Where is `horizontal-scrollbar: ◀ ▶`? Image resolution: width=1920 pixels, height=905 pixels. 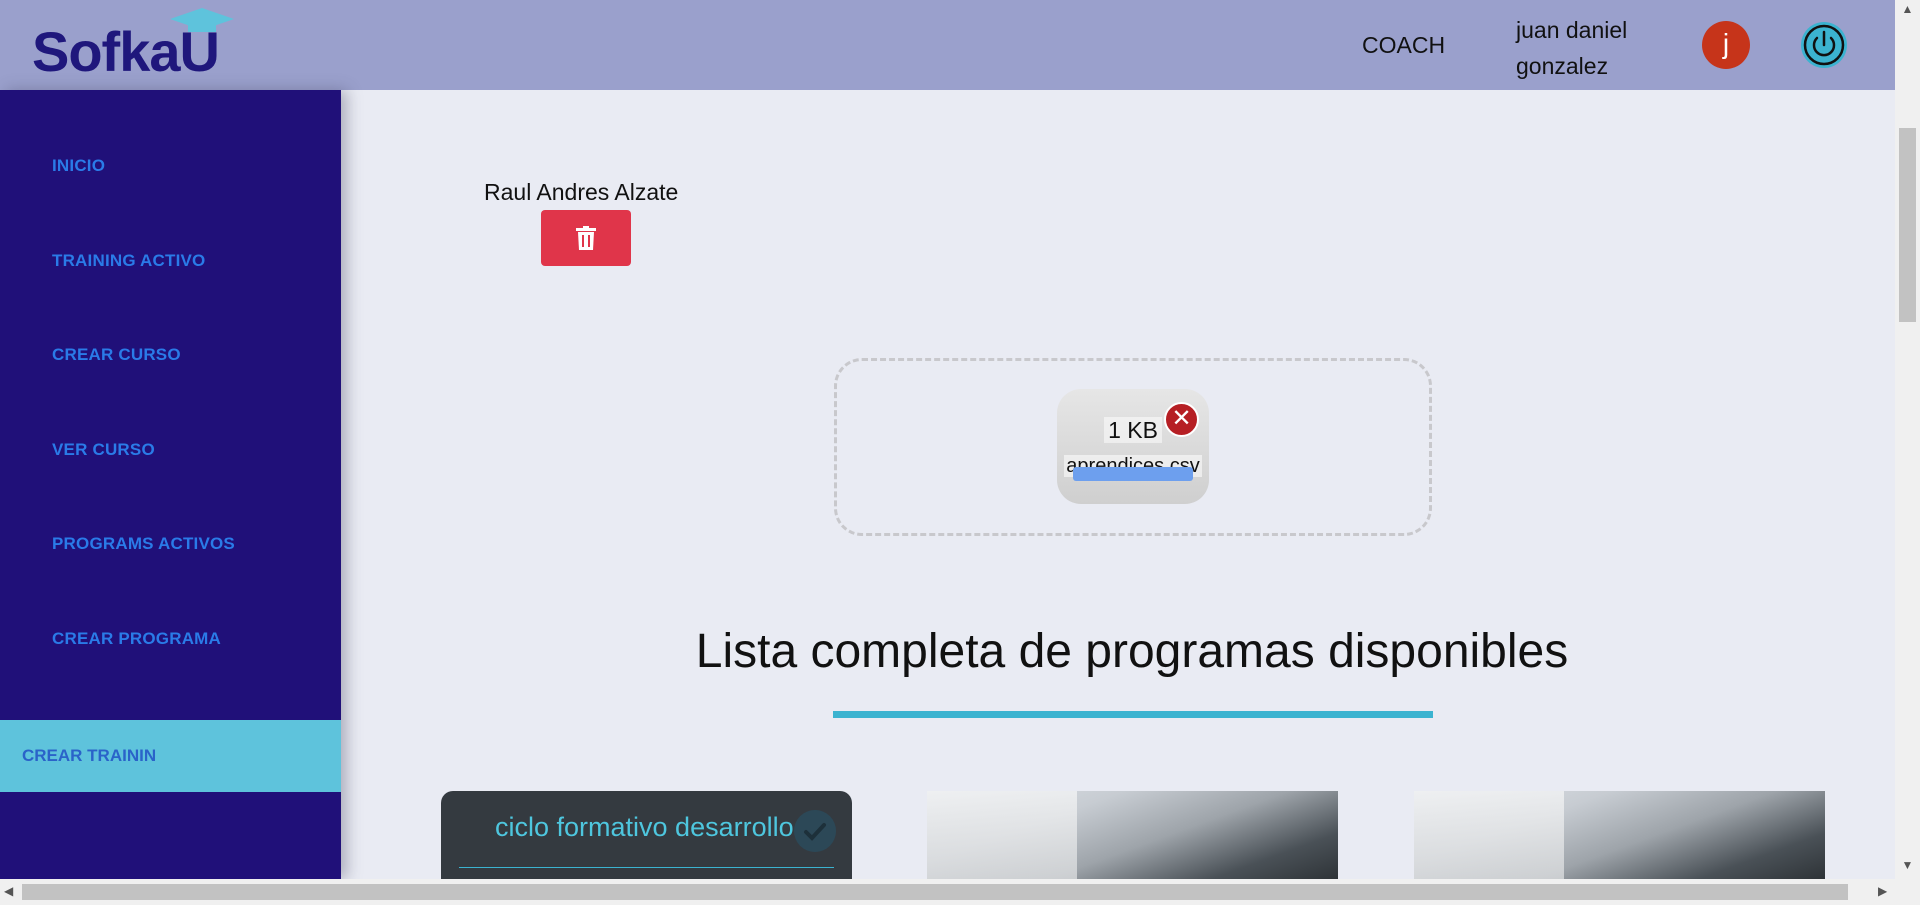
horizontal-scrollbar: ◀ ▶ is located at coordinates (947, 892).